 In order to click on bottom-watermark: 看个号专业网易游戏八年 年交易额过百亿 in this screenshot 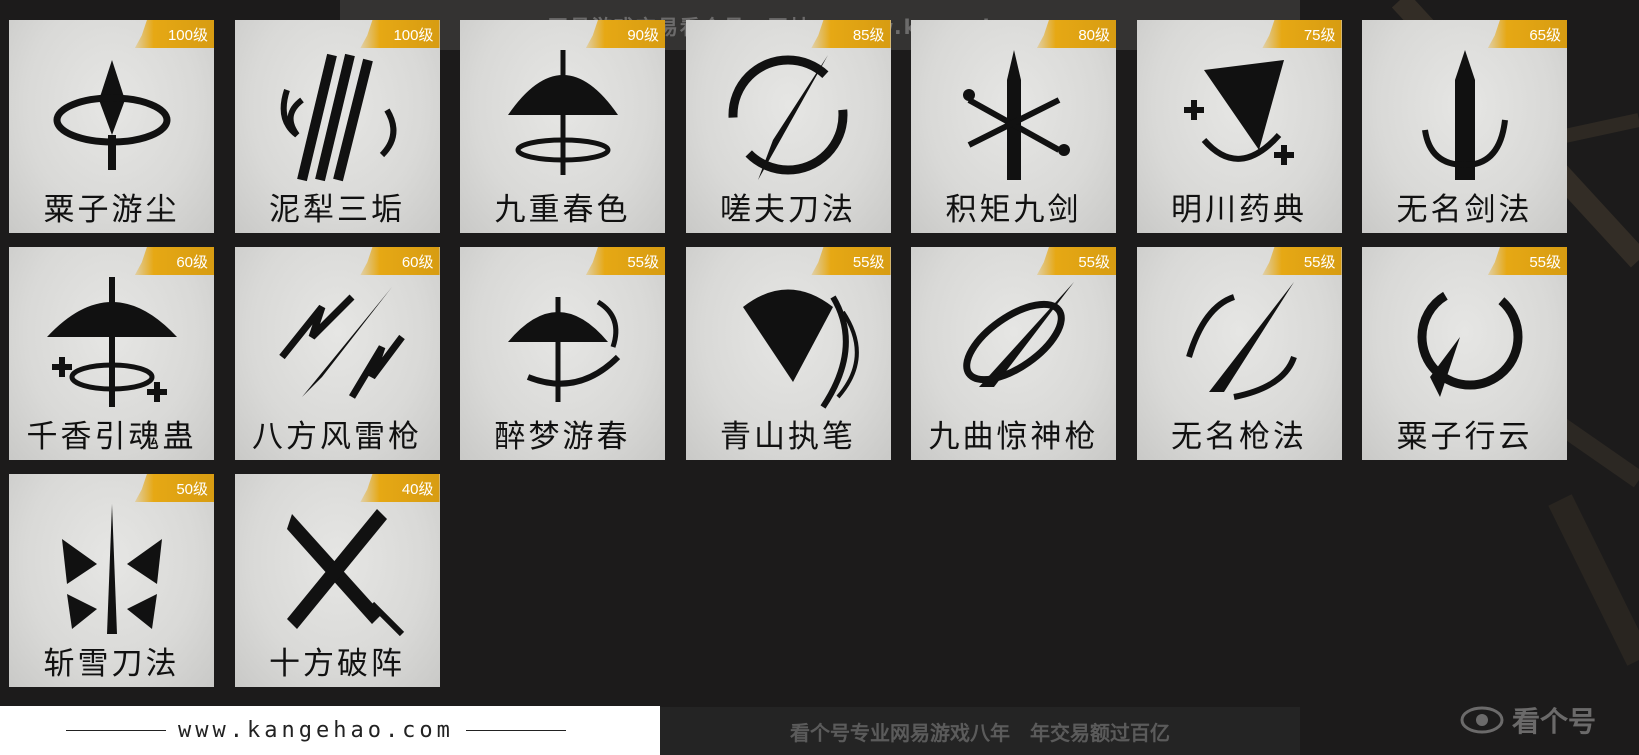, I will do `click(980, 731)`.